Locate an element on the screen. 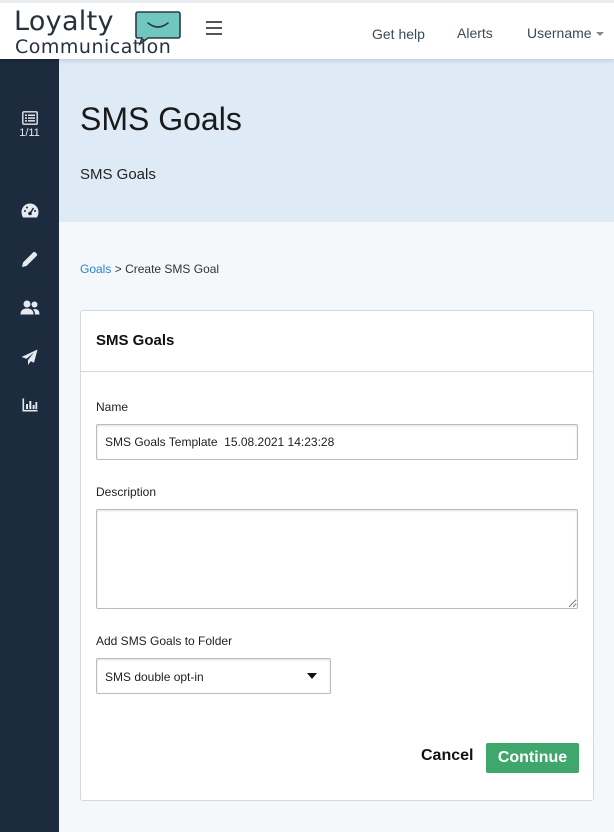 The image size is (614, 832). sidebar-item-users is located at coordinates (29, 307).